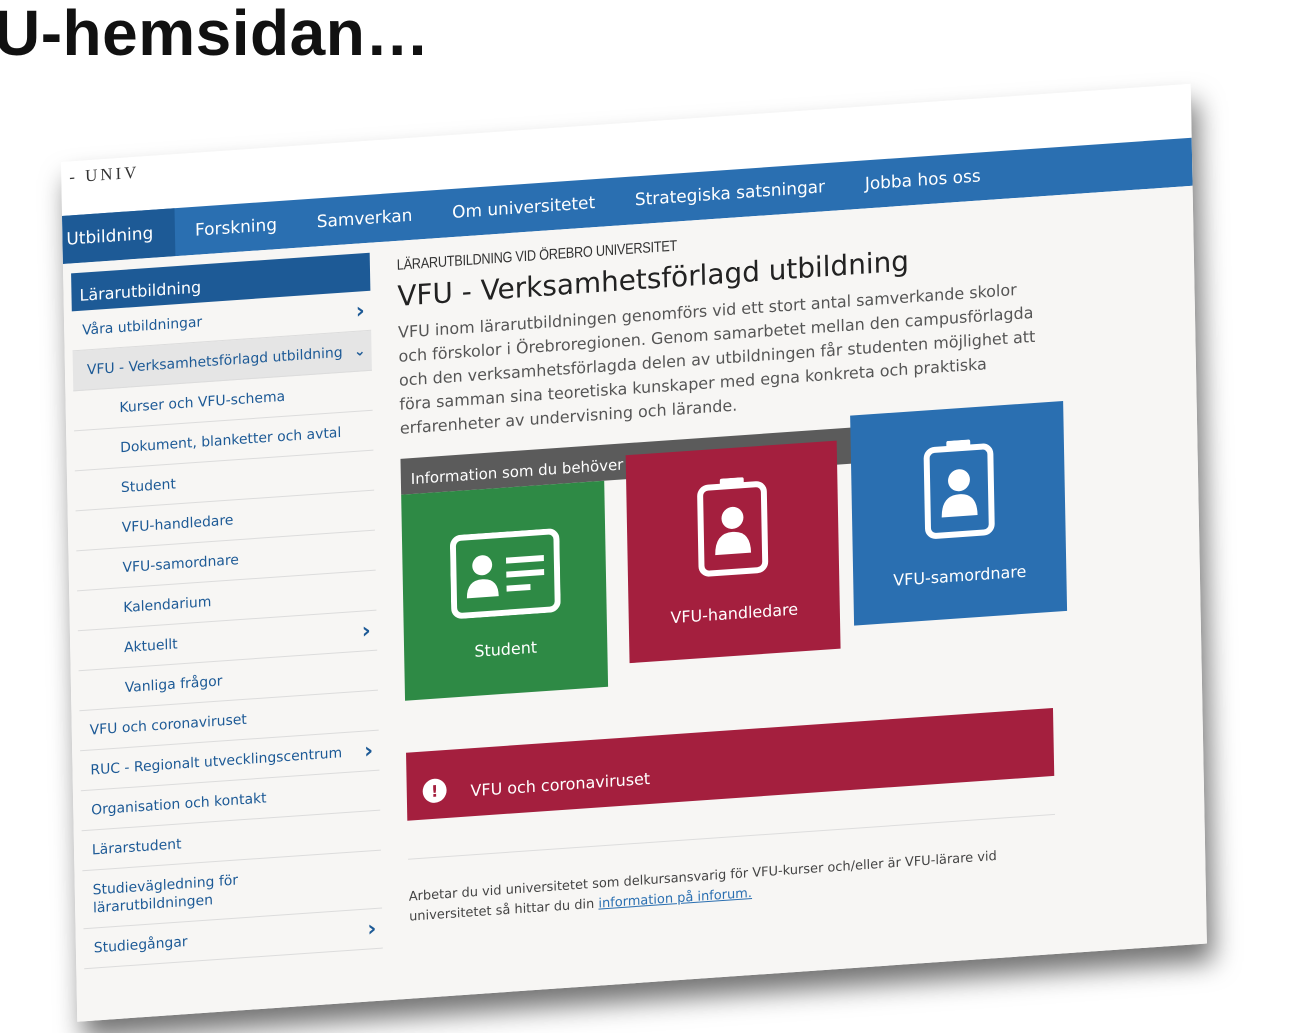  Describe the element at coordinates (734, 613) in the screenshot. I see `tile-vfu-handledare-label: VFU-handledare` at that location.